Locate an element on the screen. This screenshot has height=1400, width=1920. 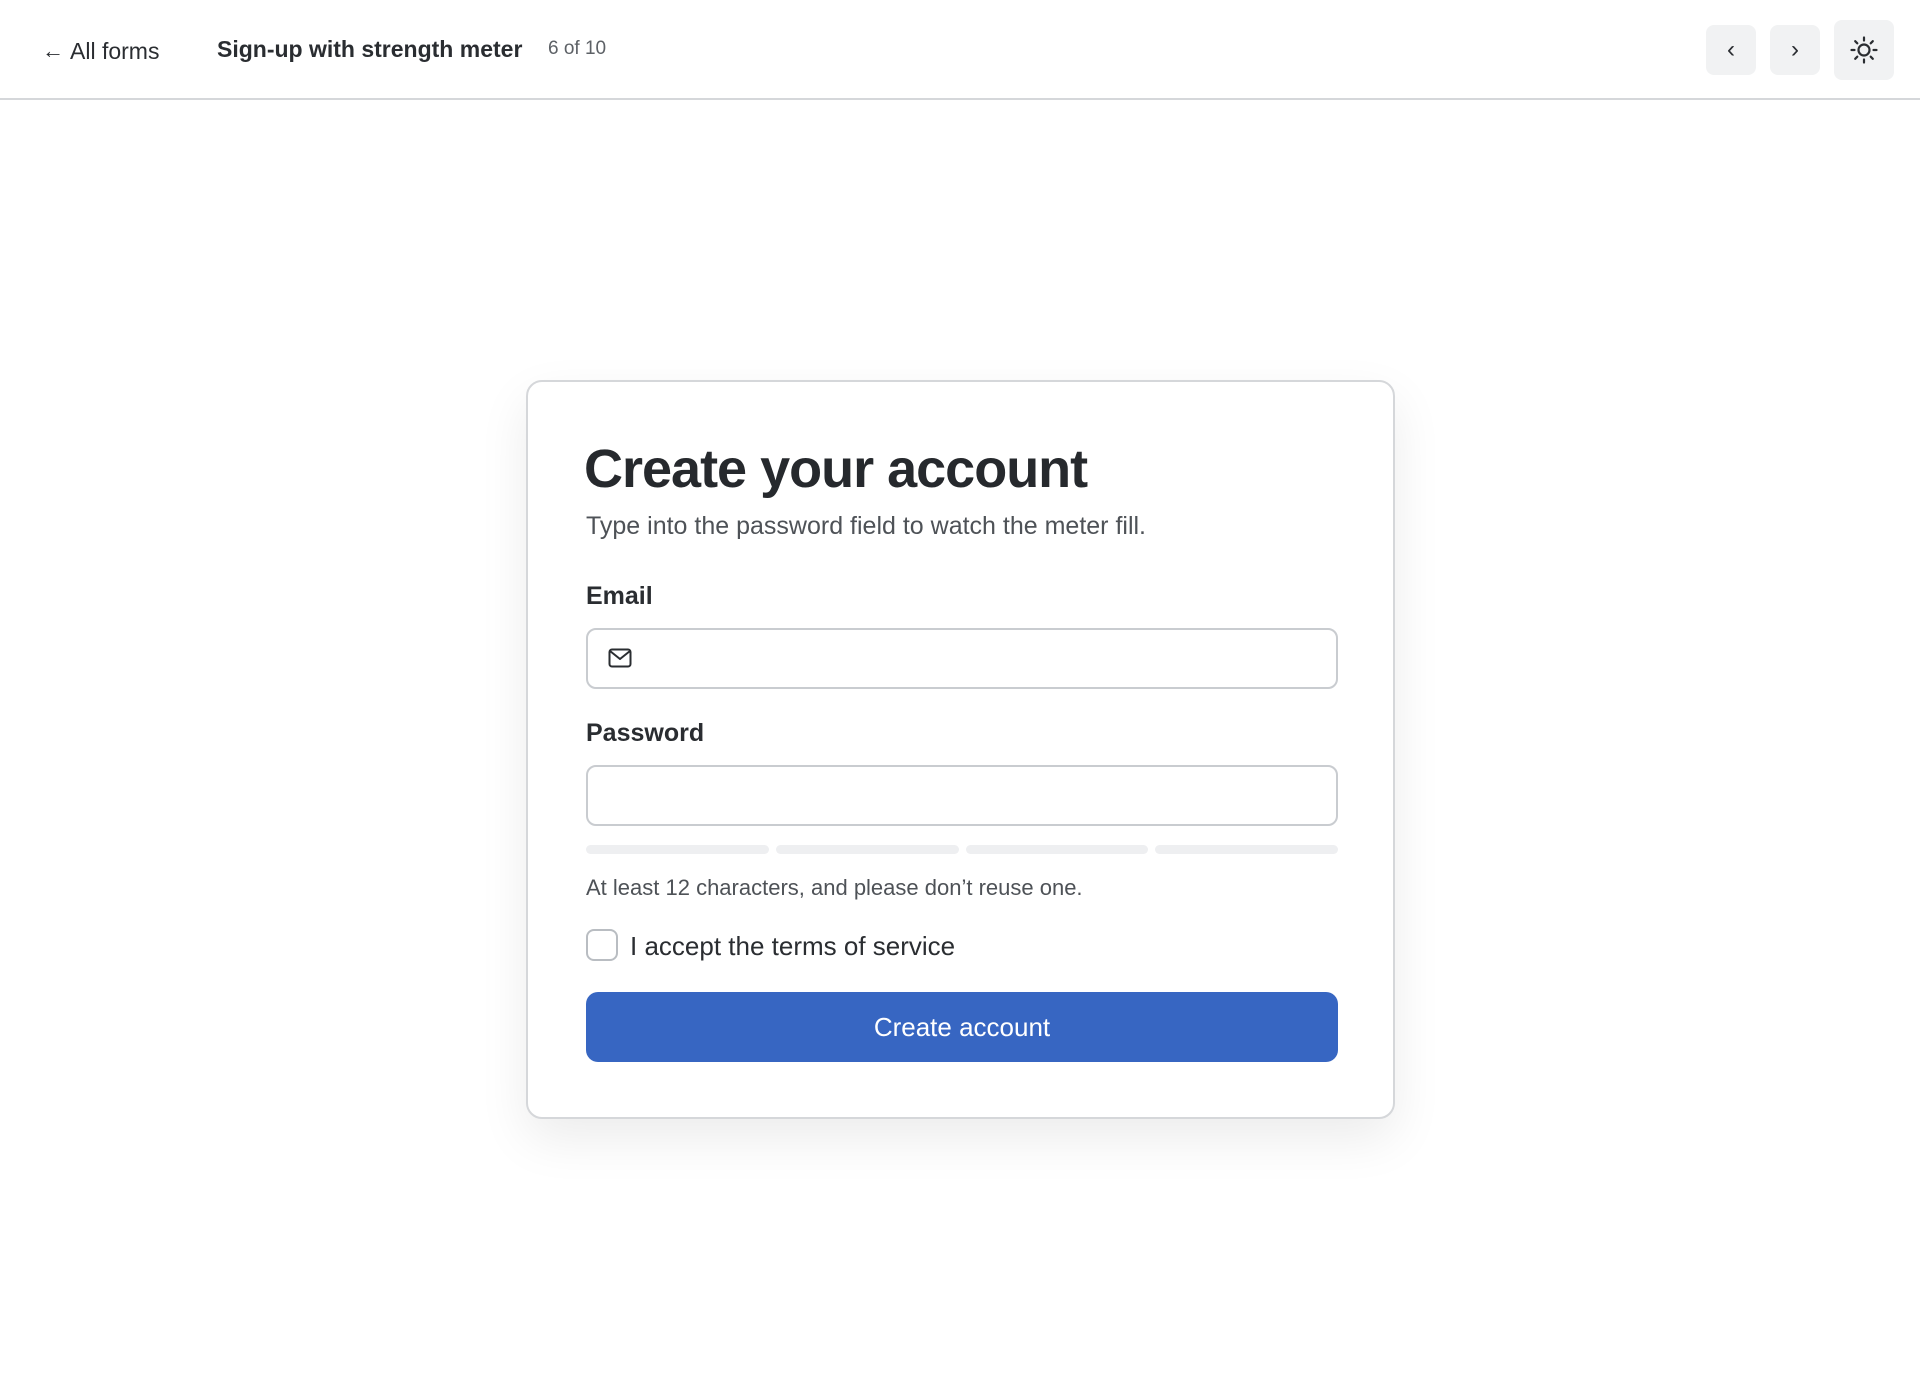
all-forms-link: ← All forms is located at coordinates (100, 51).